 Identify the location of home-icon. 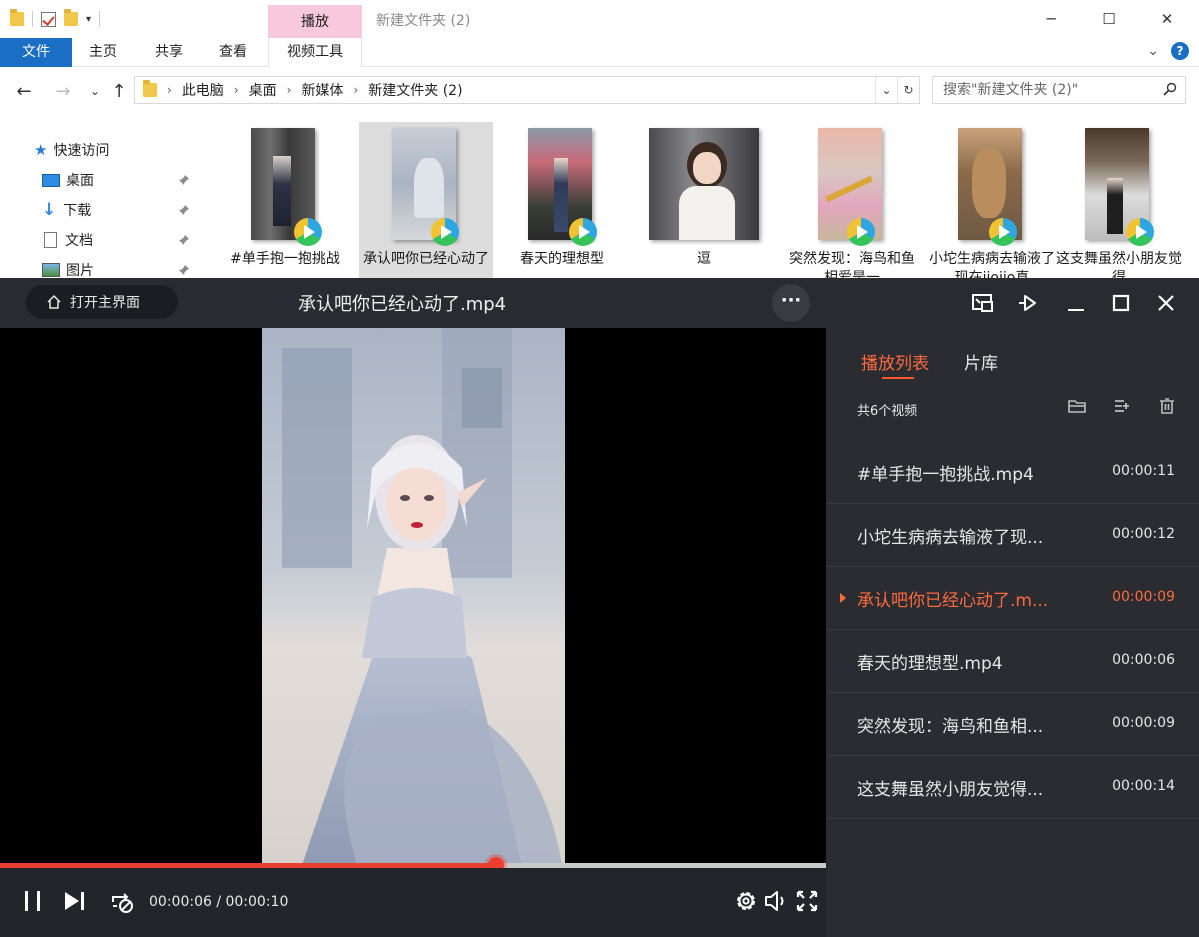
(54, 301).